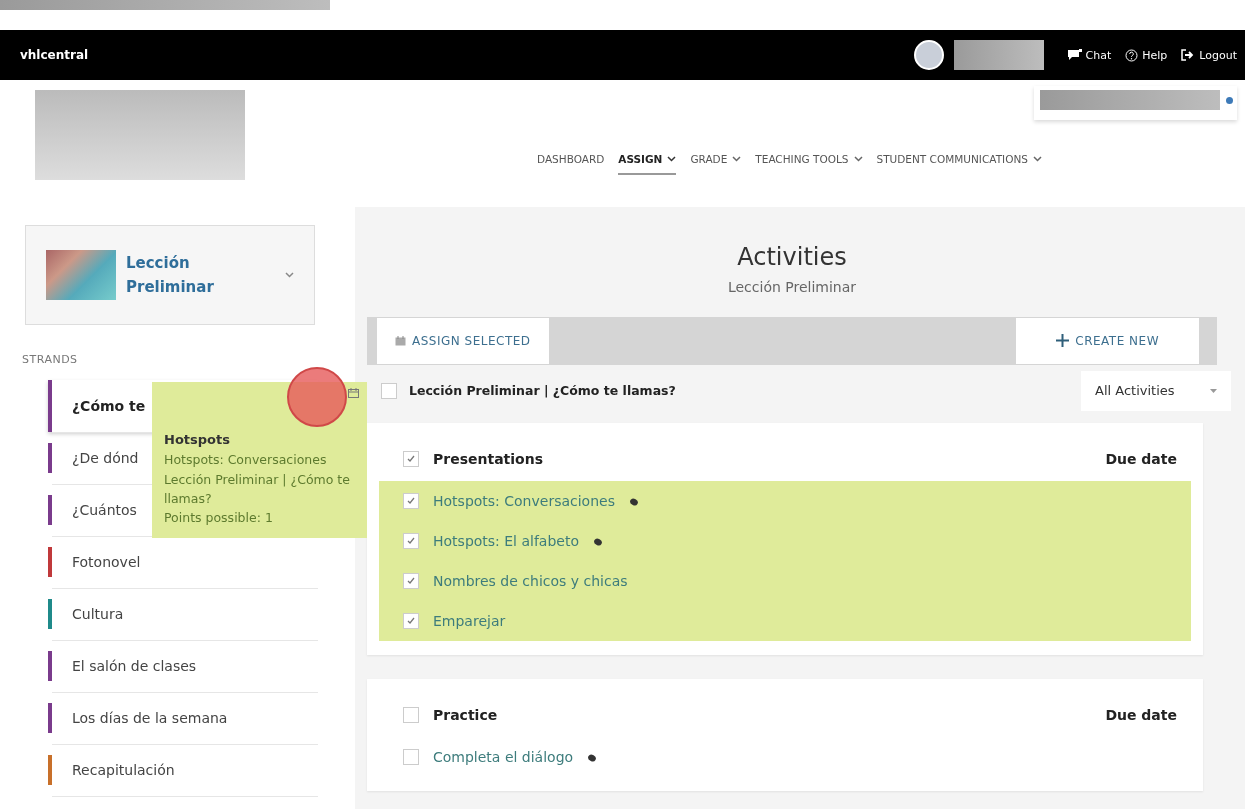 Image resolution: width=1245 pixels, height=809 pixels. I want to click on top-link: Help, so click(1146, 55).